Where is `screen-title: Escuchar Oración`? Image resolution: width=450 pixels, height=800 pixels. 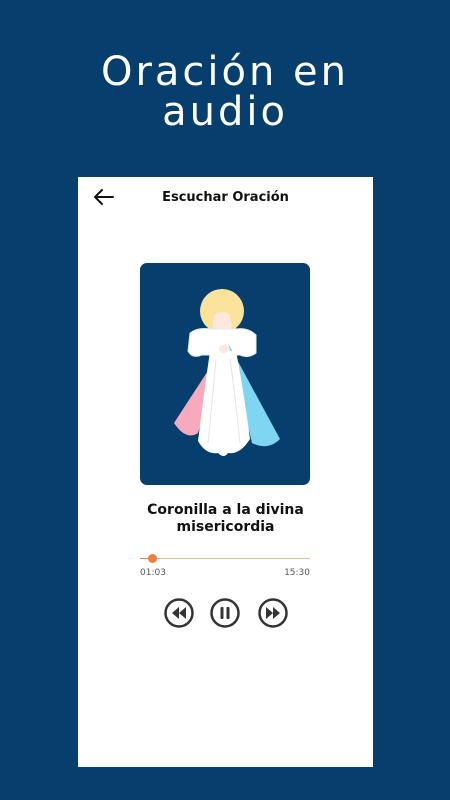
screen-title: Escuchar Oración is located at coordinates (225, 197).